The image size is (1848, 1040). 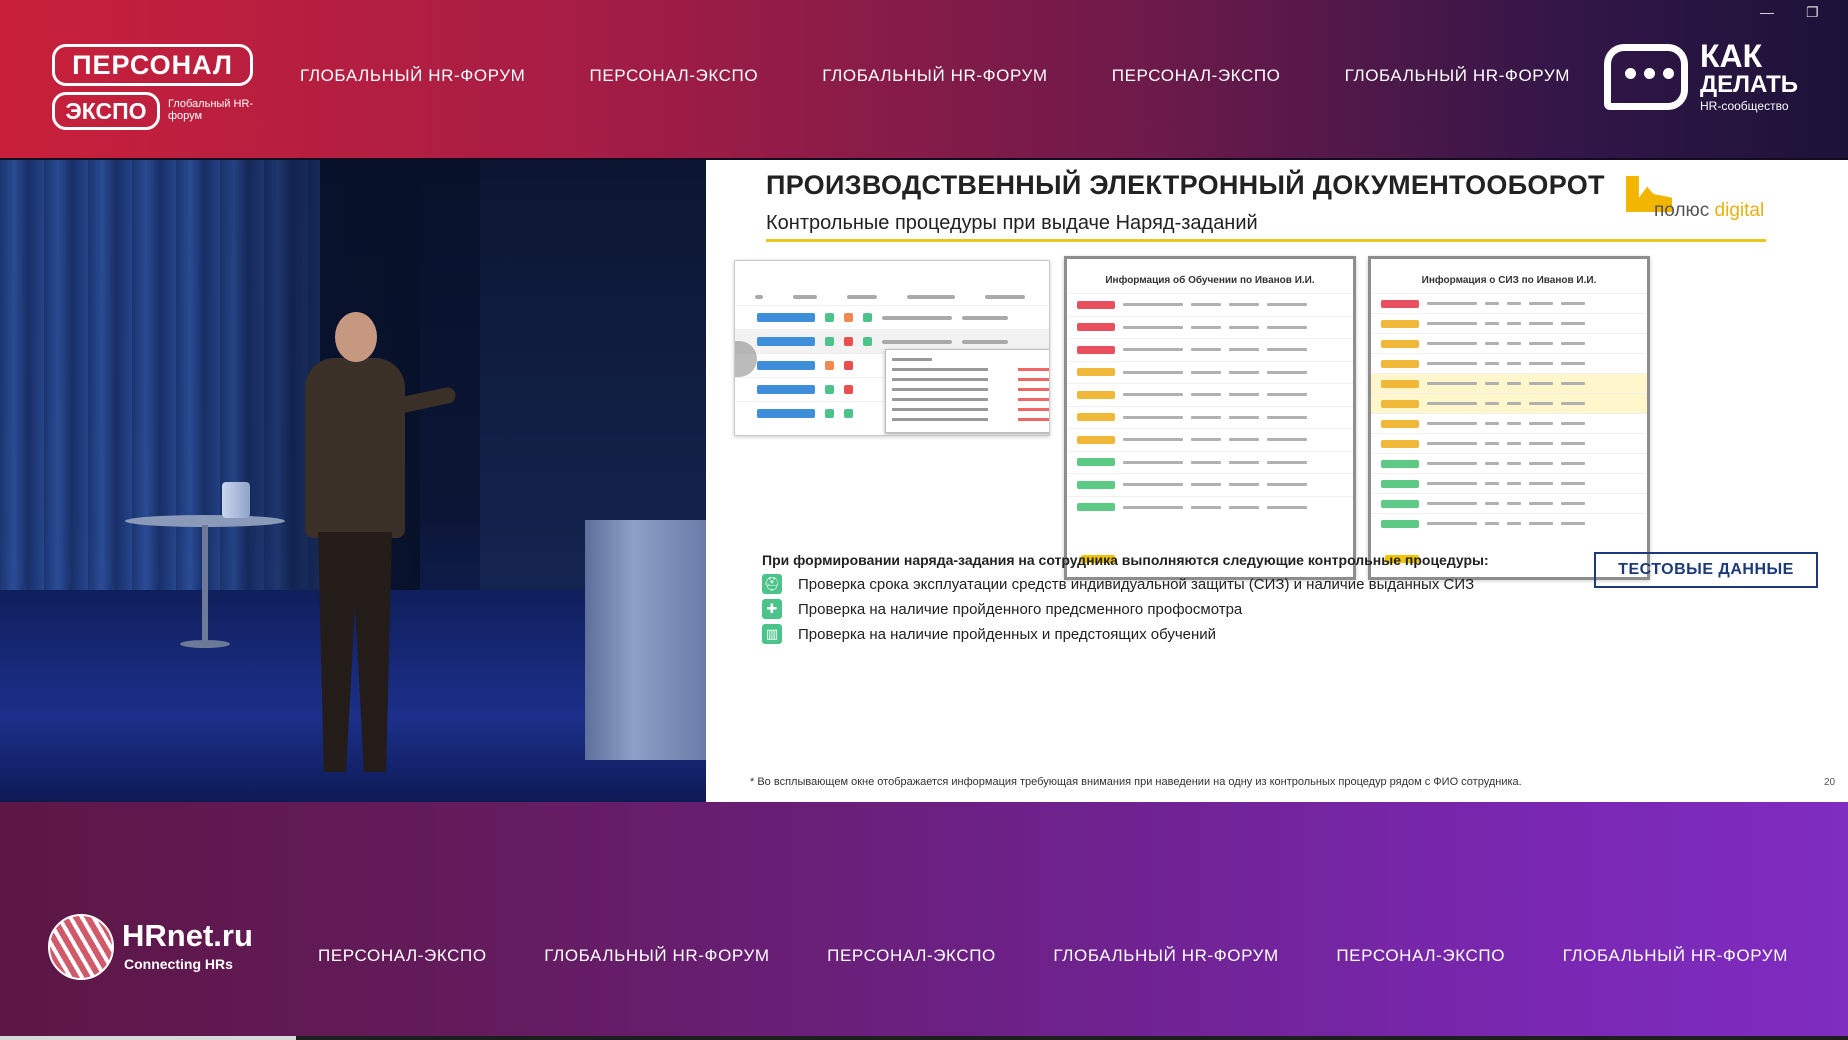 I want to click on cabinet, so click(x=645, y=640).